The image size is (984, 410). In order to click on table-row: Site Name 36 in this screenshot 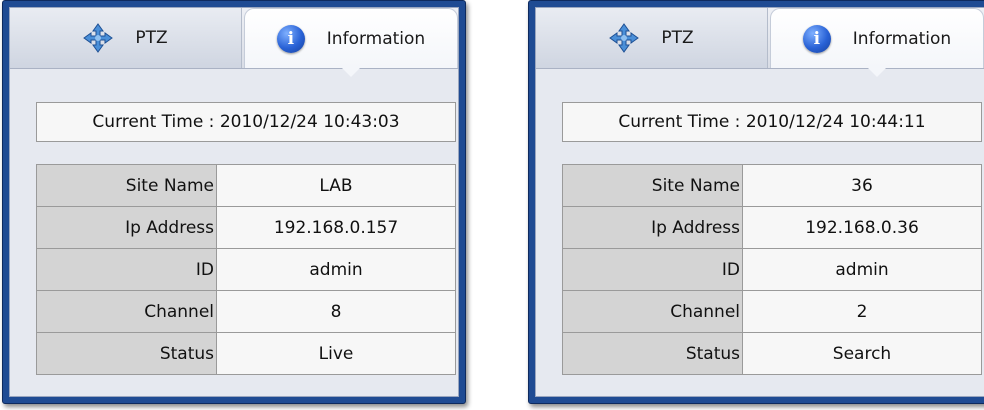, I will do `click(772, 185)`.